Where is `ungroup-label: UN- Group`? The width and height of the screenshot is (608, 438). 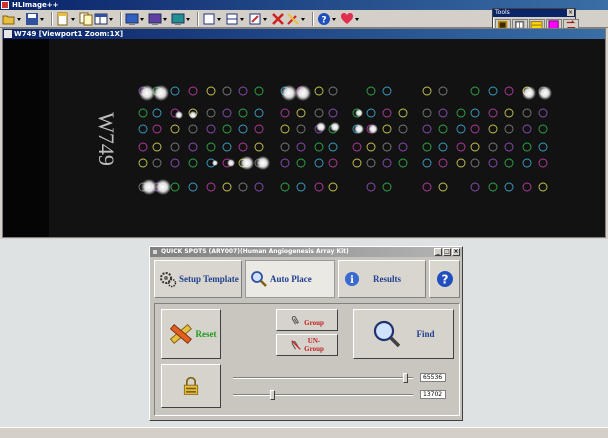
ungroup-label: UN- Group is located at coordinates (314, 345).